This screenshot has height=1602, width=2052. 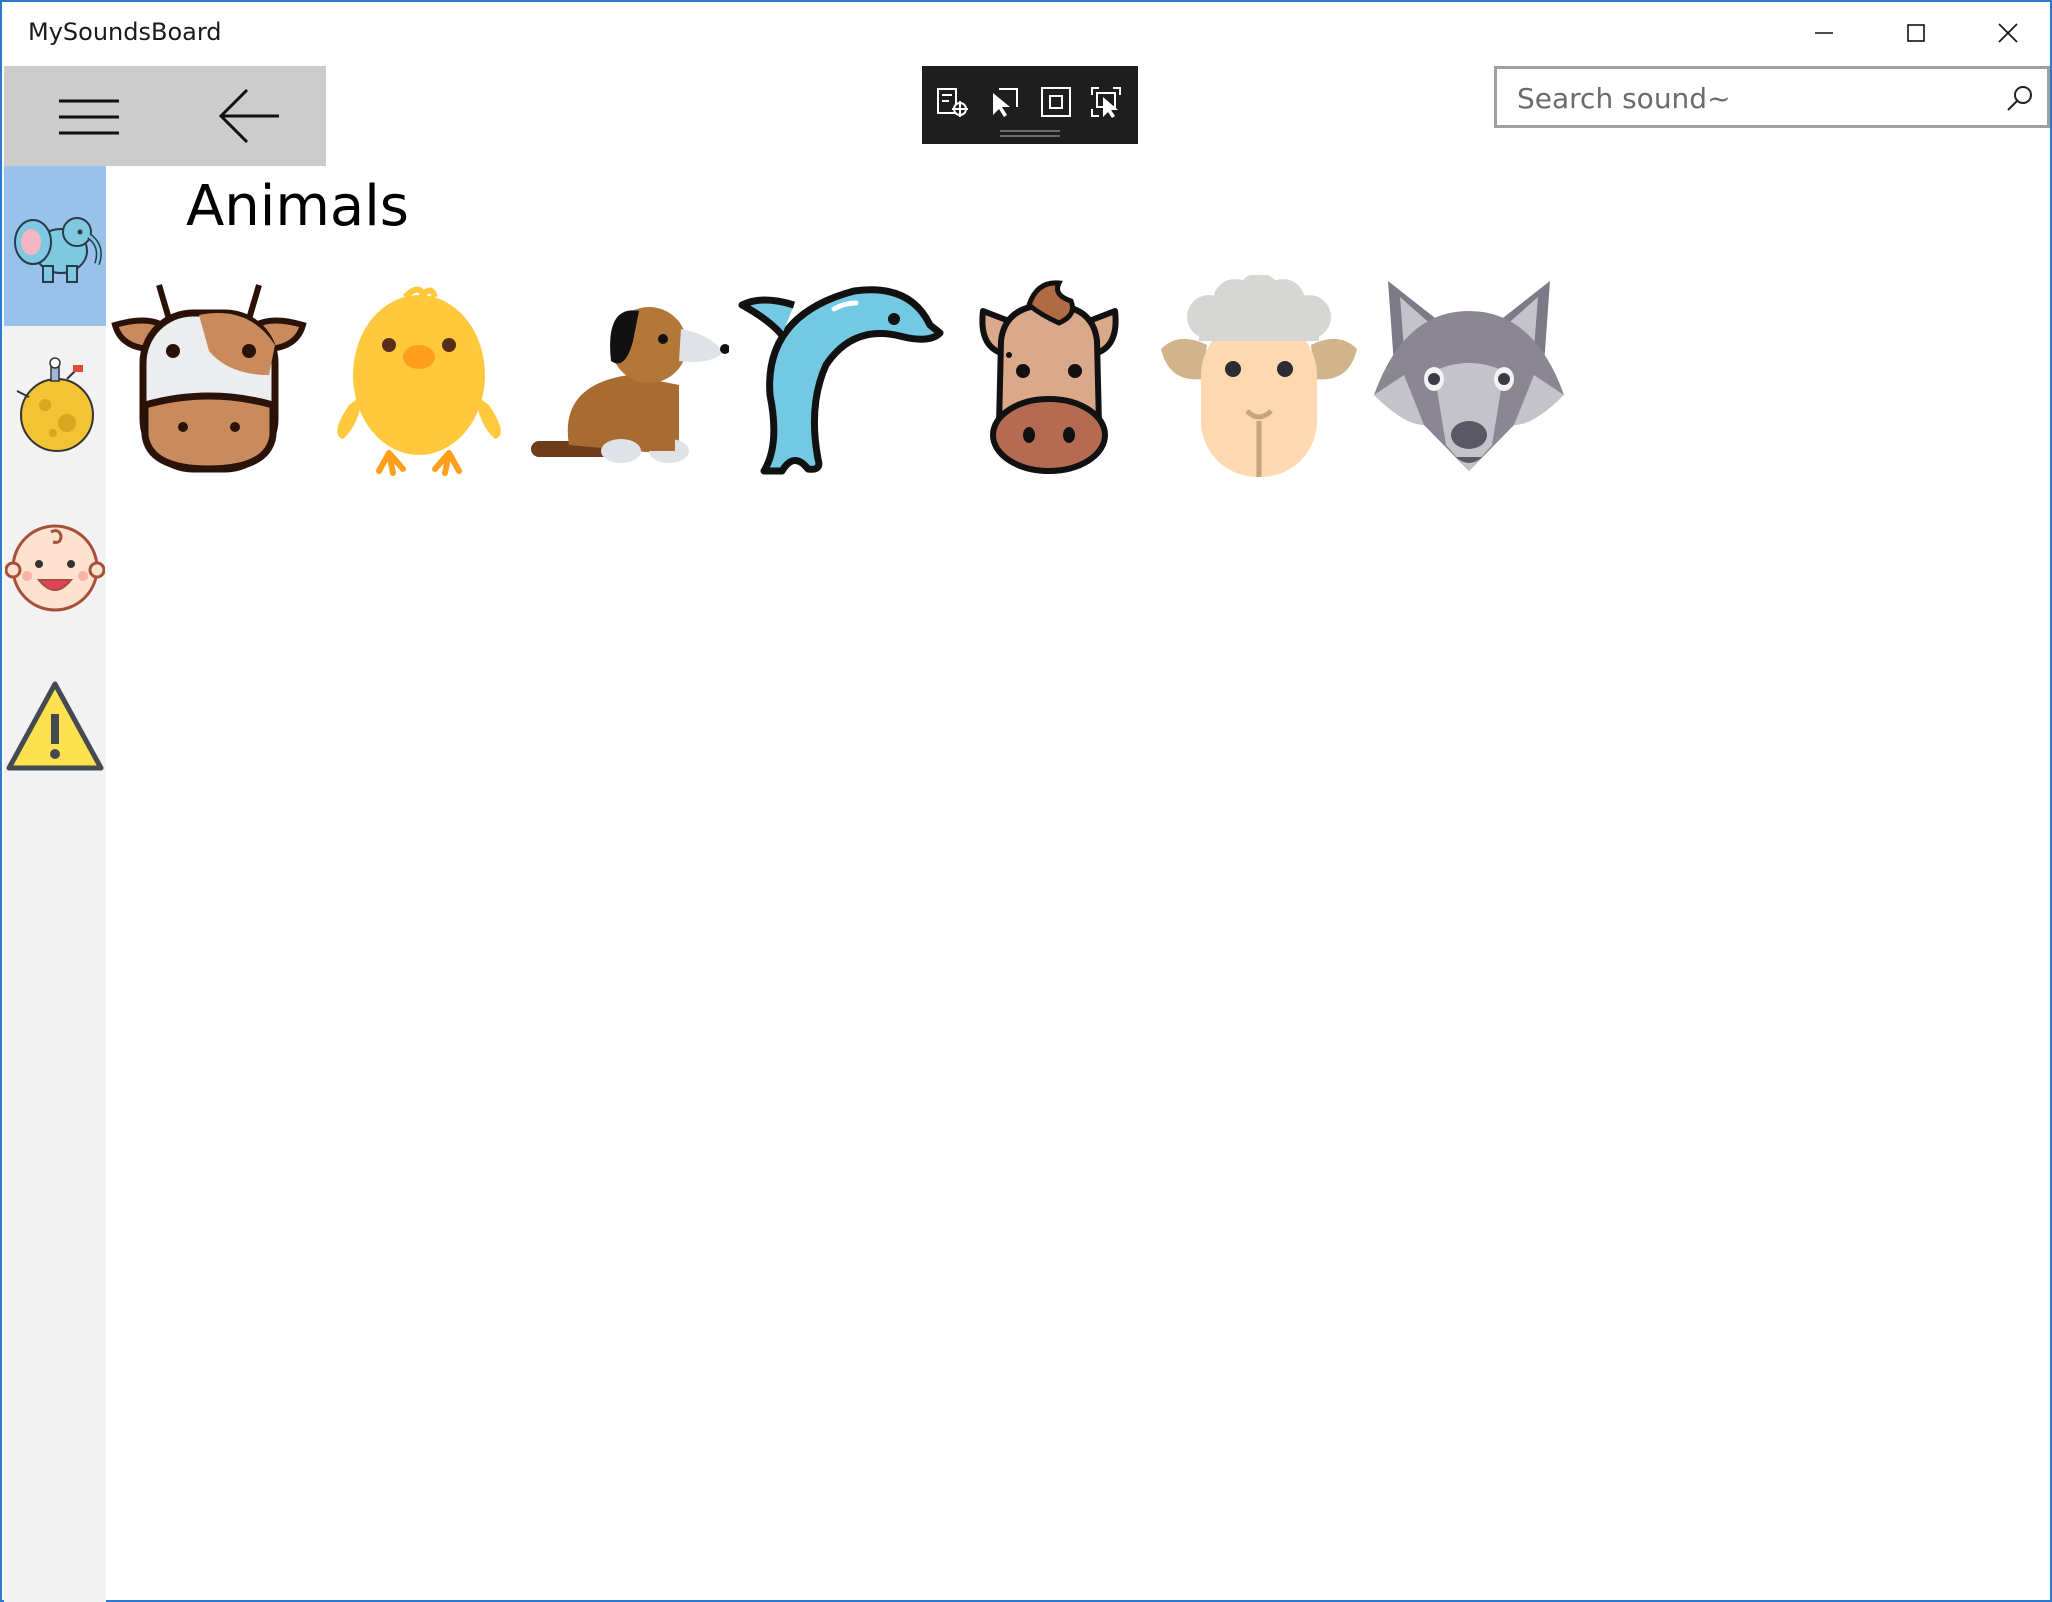 What do you see at coordinates (1026, 33) in the screenshot?
I see `title-bar: MySoundsBoard` at bounding box center [1026, 33].